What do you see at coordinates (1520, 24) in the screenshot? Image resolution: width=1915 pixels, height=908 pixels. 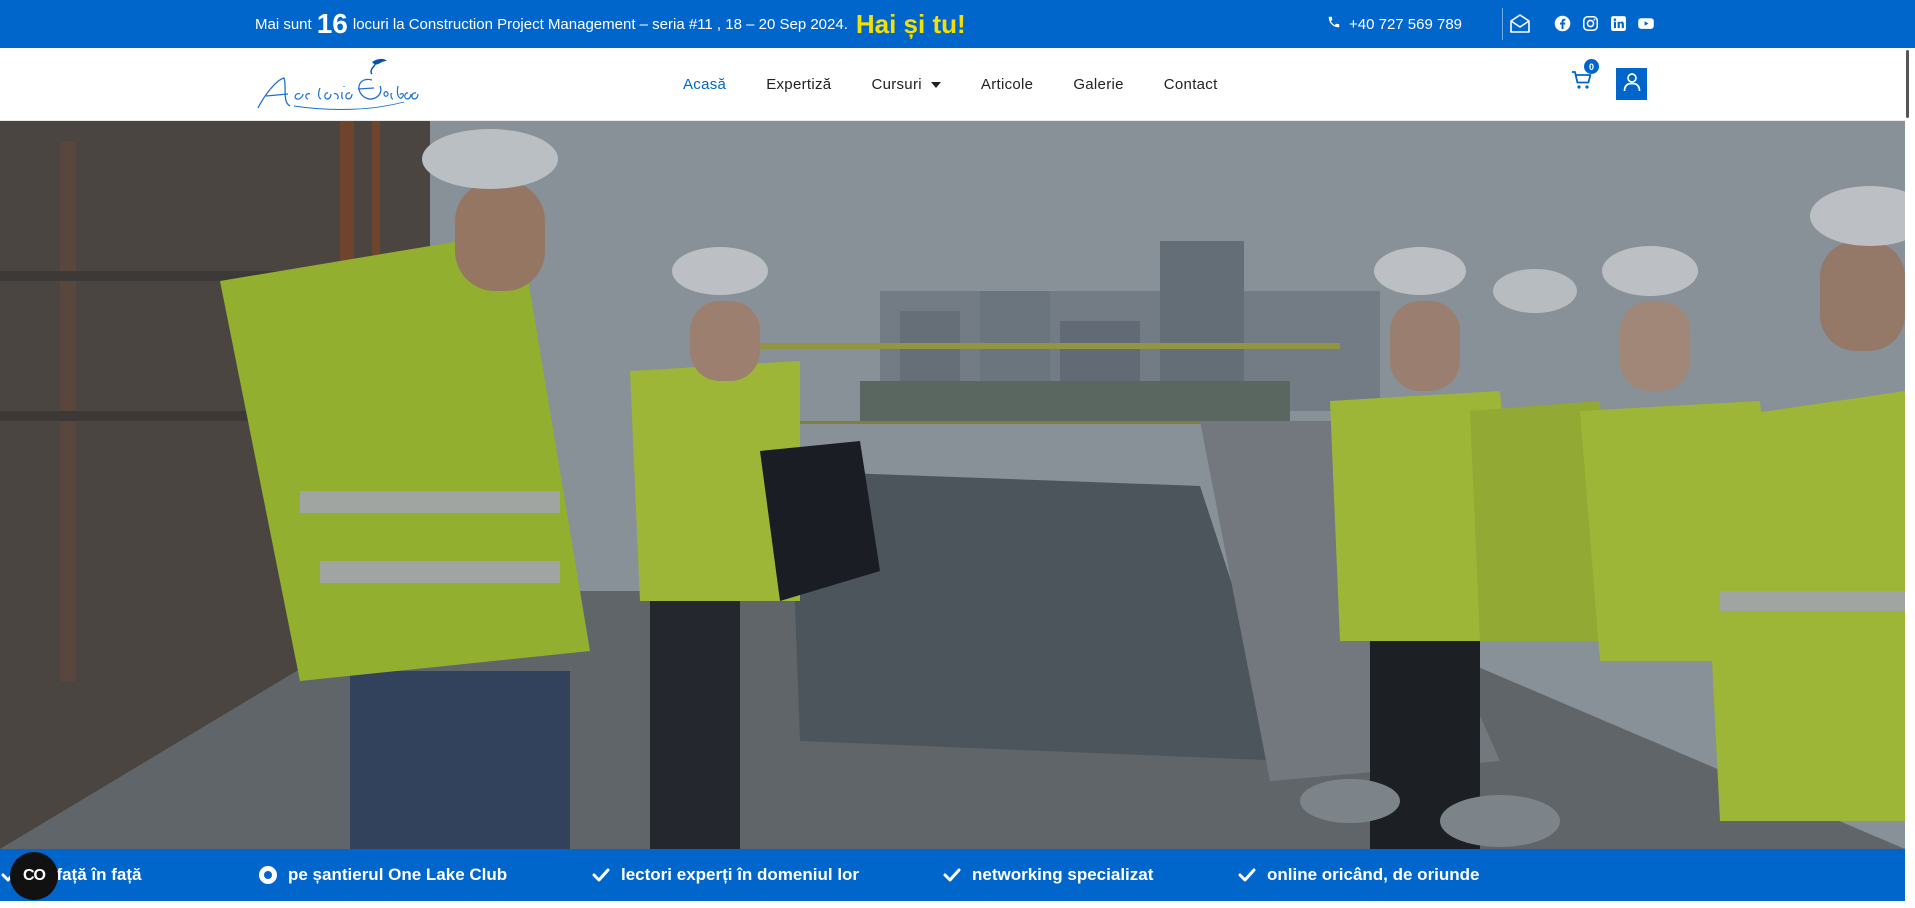 I see `mail-icon` at bounding box center [1520, 24].